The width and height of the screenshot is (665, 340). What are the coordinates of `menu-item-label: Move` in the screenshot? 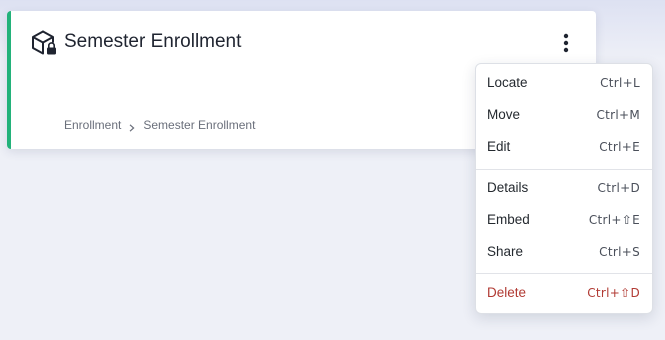 It's located at (504, 114).